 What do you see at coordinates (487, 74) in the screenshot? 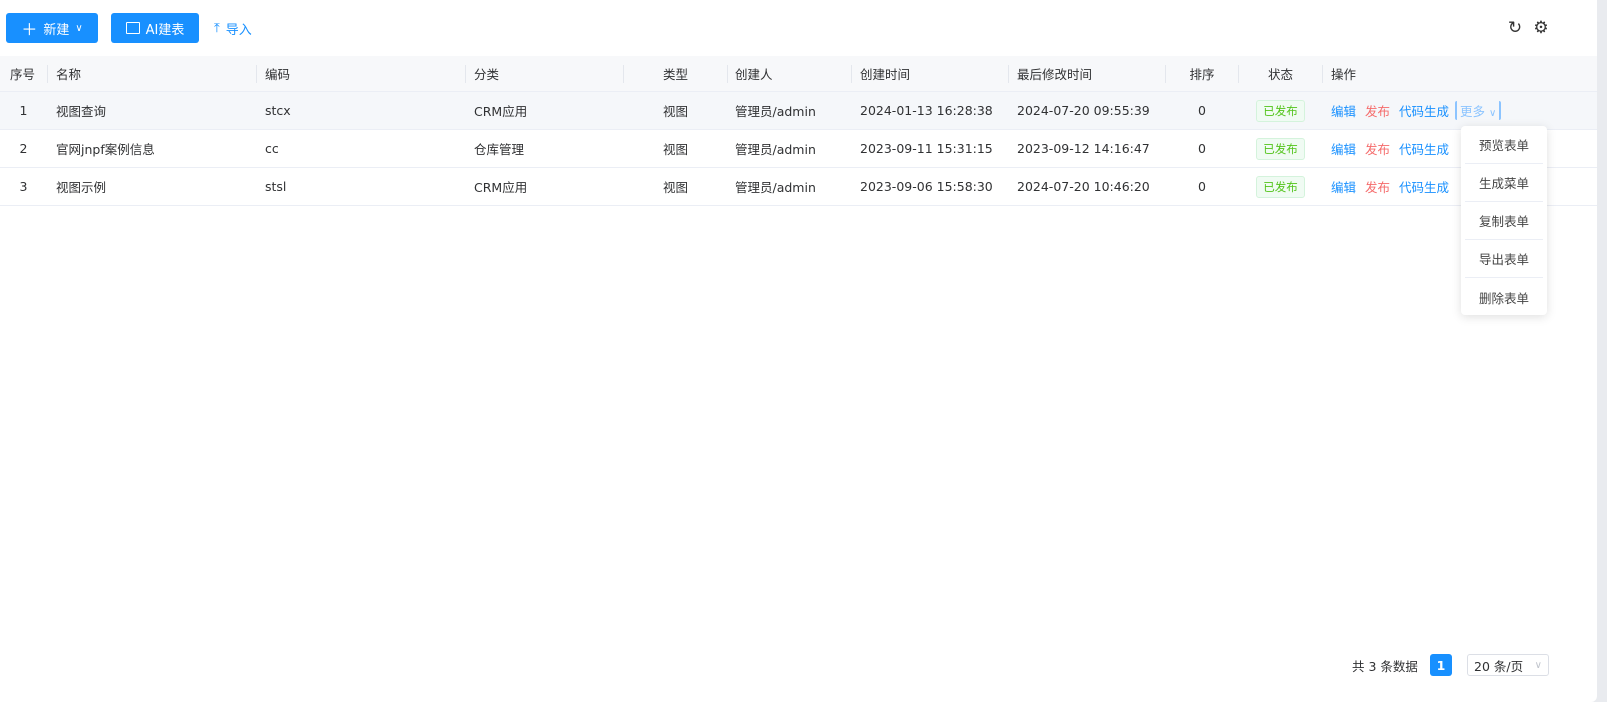
I see `header-category: 分类` at bounding box center [487, 74].